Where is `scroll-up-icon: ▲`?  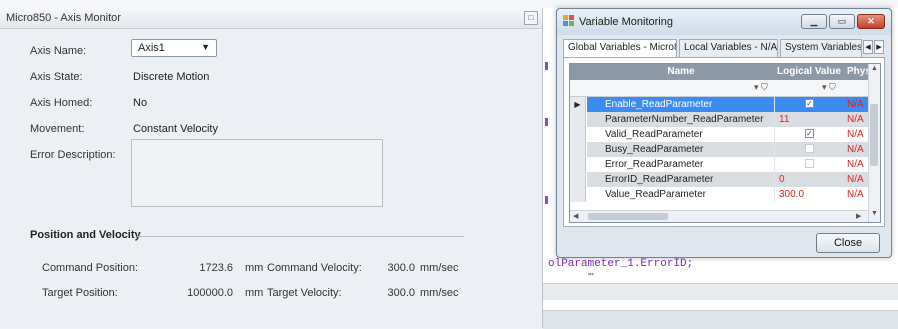 scroll-up-icon: ▲ is located at coordinates (874, 68).